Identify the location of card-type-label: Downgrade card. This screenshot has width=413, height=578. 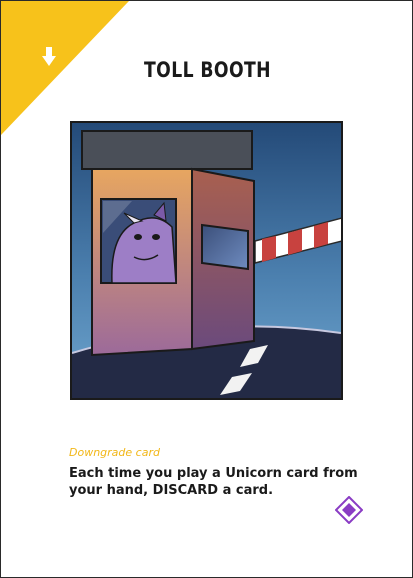
(114, 452).